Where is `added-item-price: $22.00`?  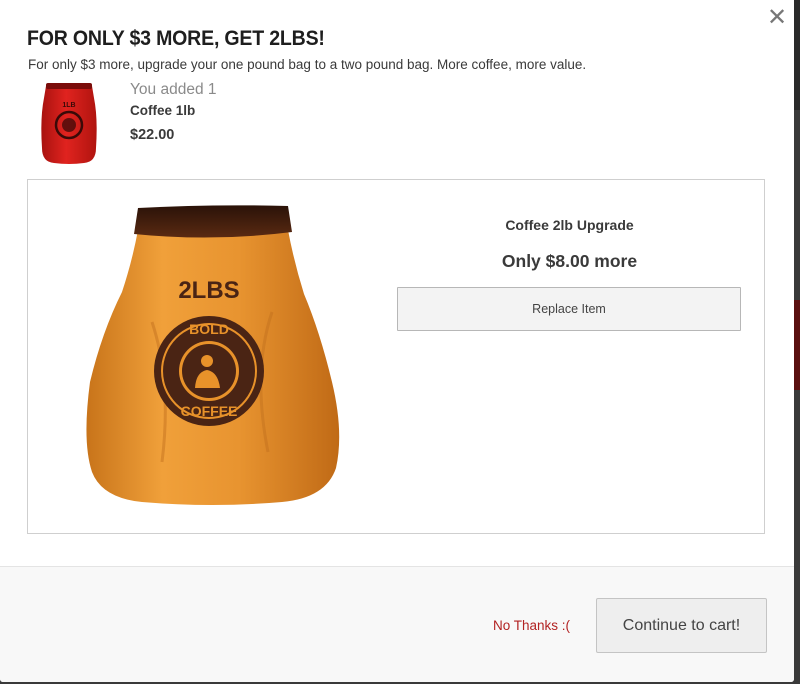 added-item-price: $22.00 is located at coordinates (152, 135).